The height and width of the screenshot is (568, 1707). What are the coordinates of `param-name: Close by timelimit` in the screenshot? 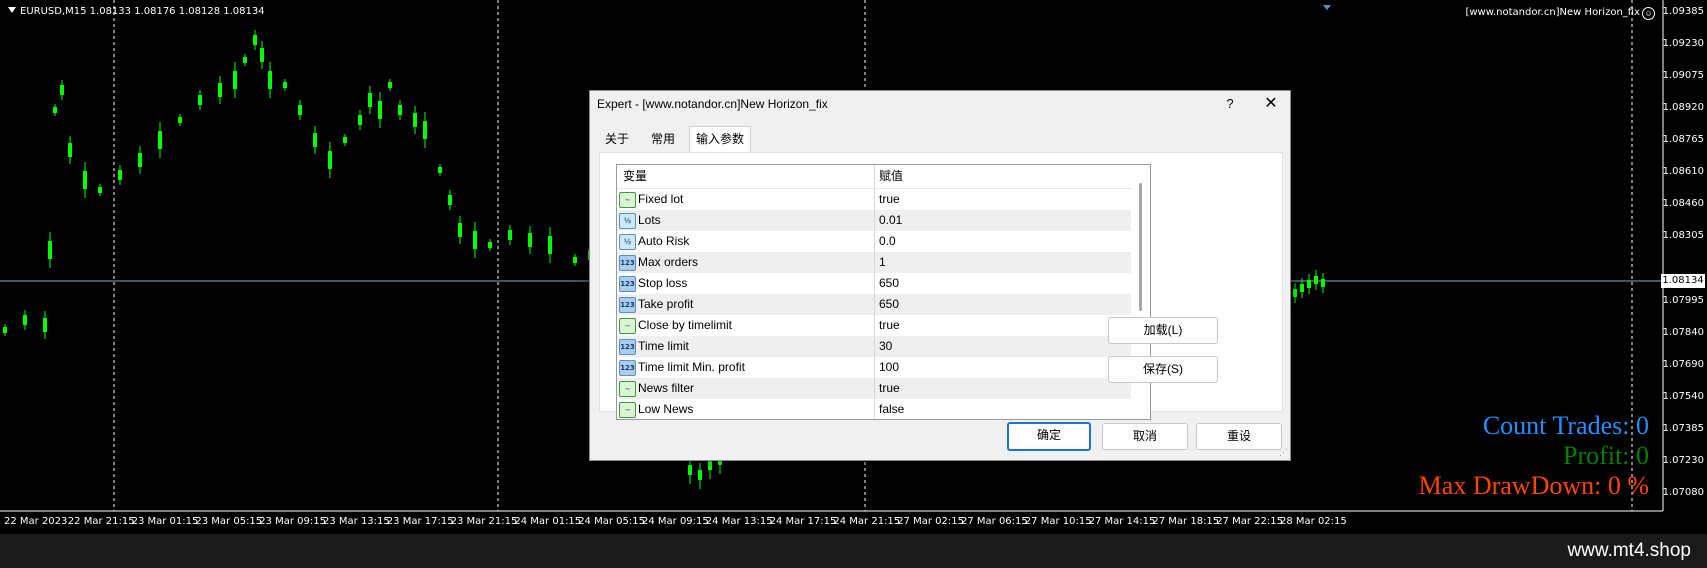 It's located at (685, 325).